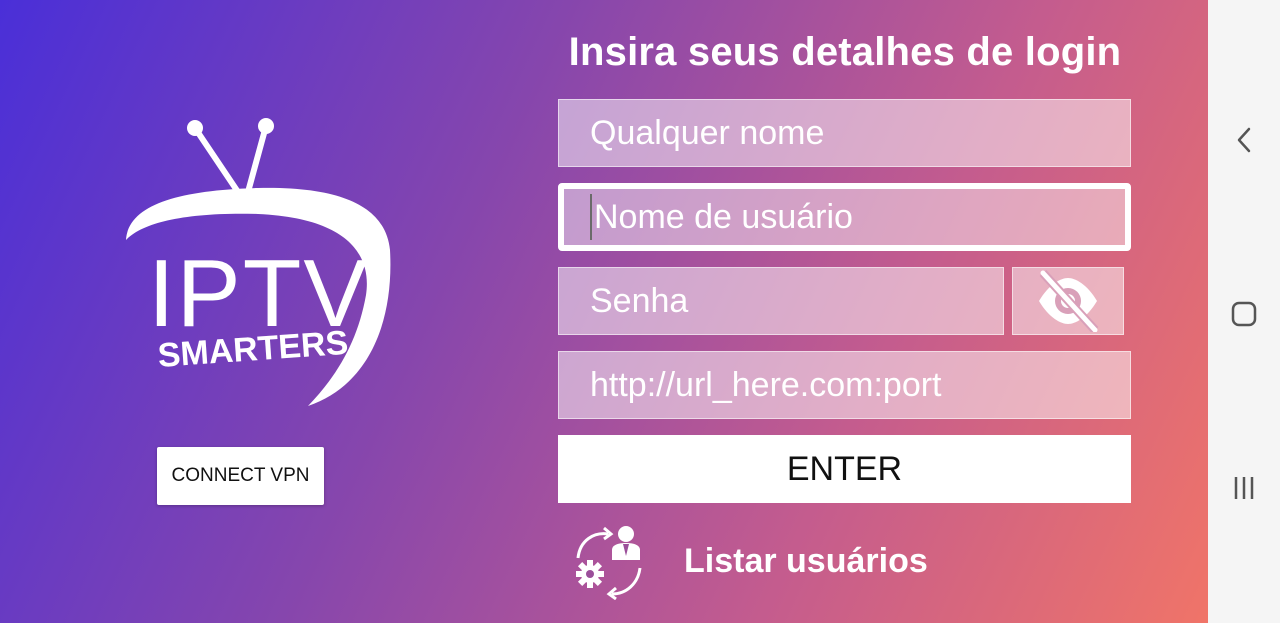  I want to click on back-icon, so click(1244, 140).